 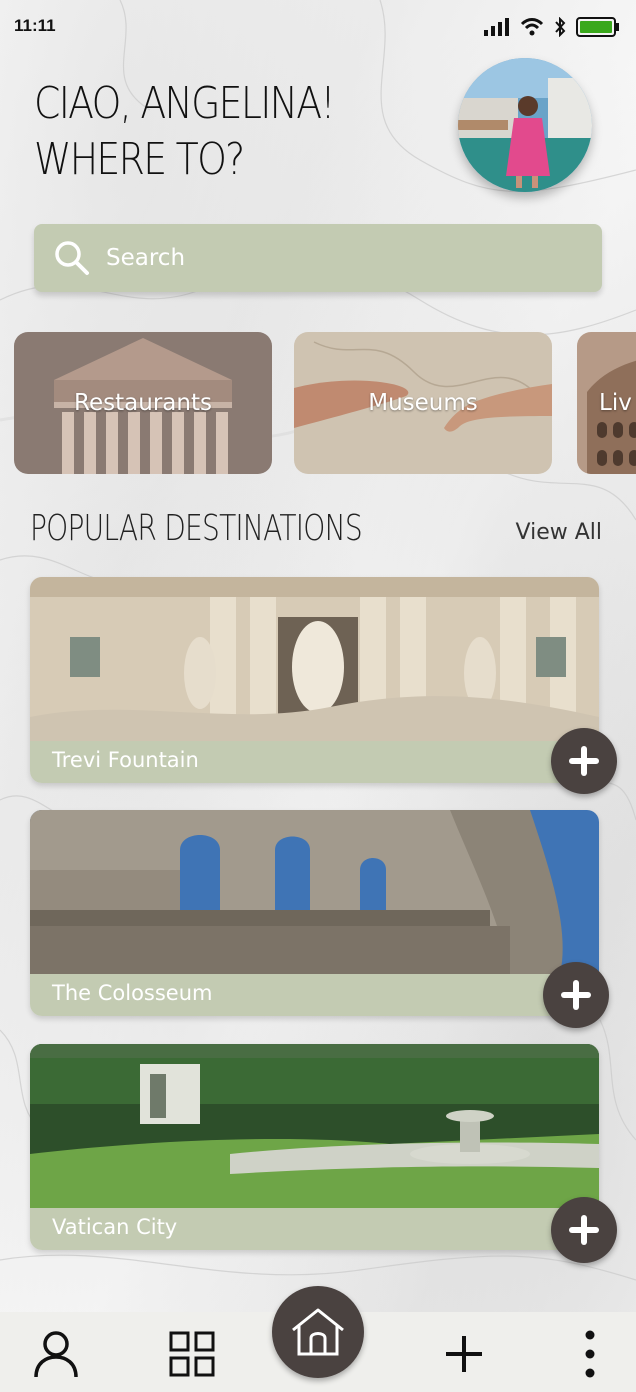 What do you see at coordinates (496, 27) in the screenshot?
I see `signal-icon` at bounding box center [496, 27].